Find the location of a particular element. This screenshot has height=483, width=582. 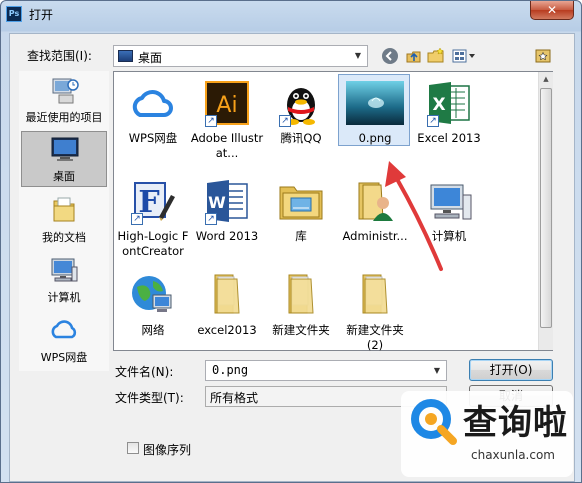

new-folder-button is located at coordinates (436, 56).